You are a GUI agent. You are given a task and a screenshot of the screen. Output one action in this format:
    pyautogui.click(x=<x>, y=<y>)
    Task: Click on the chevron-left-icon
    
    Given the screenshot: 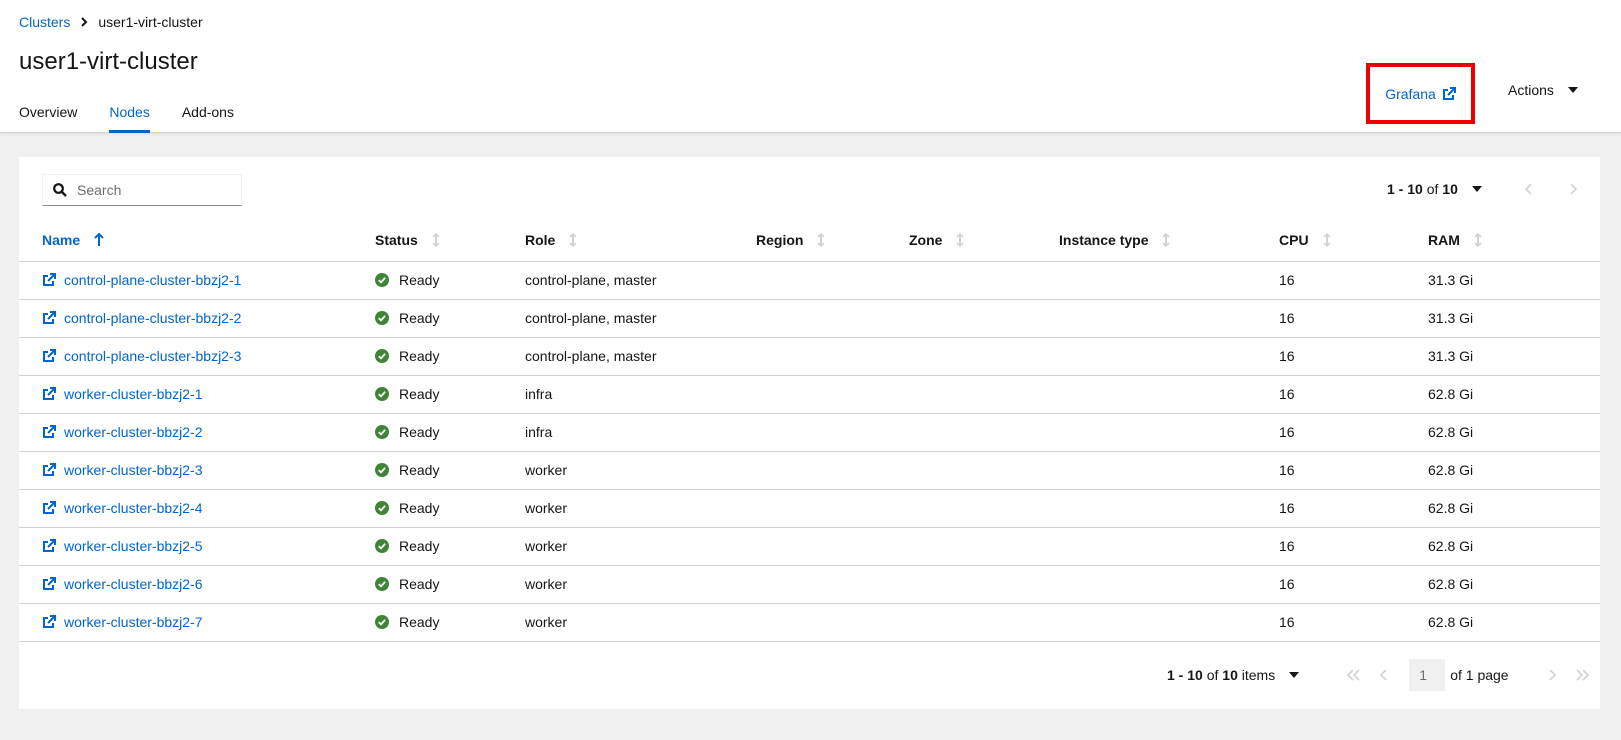 What is the action you would take?
    pyautogui.click(x=1528, y=189)
    